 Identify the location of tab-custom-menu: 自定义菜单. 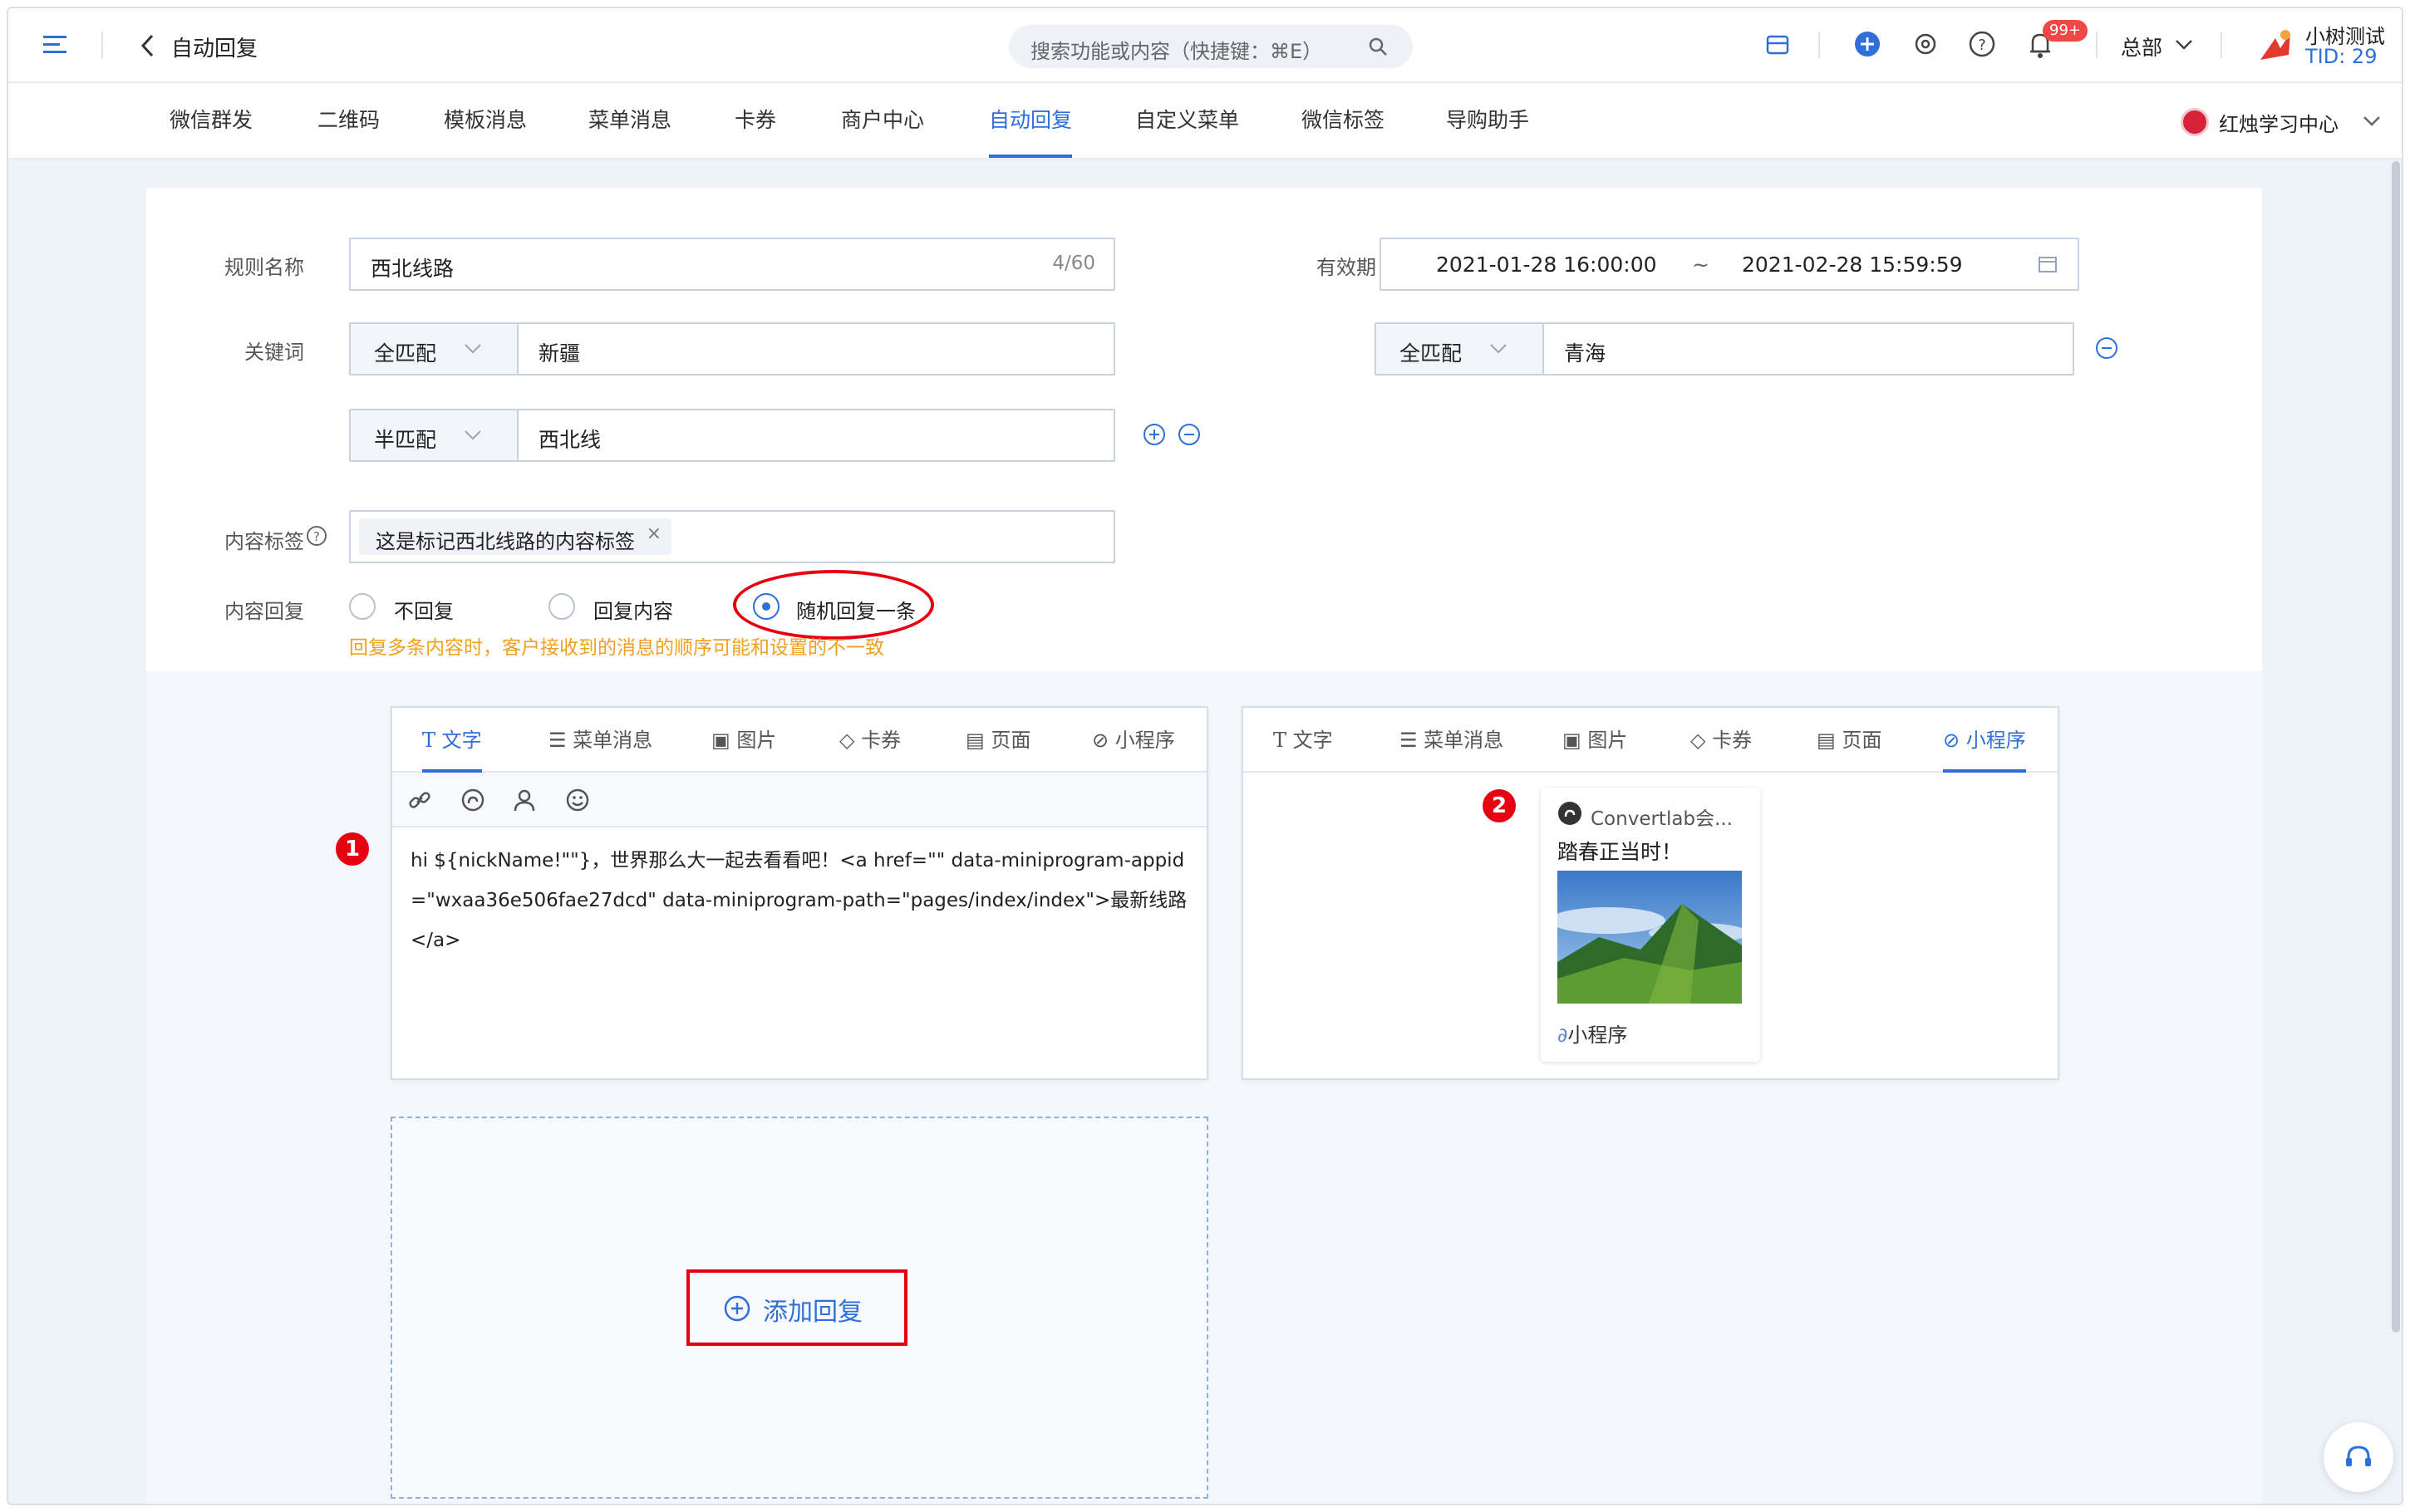
(1187, 121).